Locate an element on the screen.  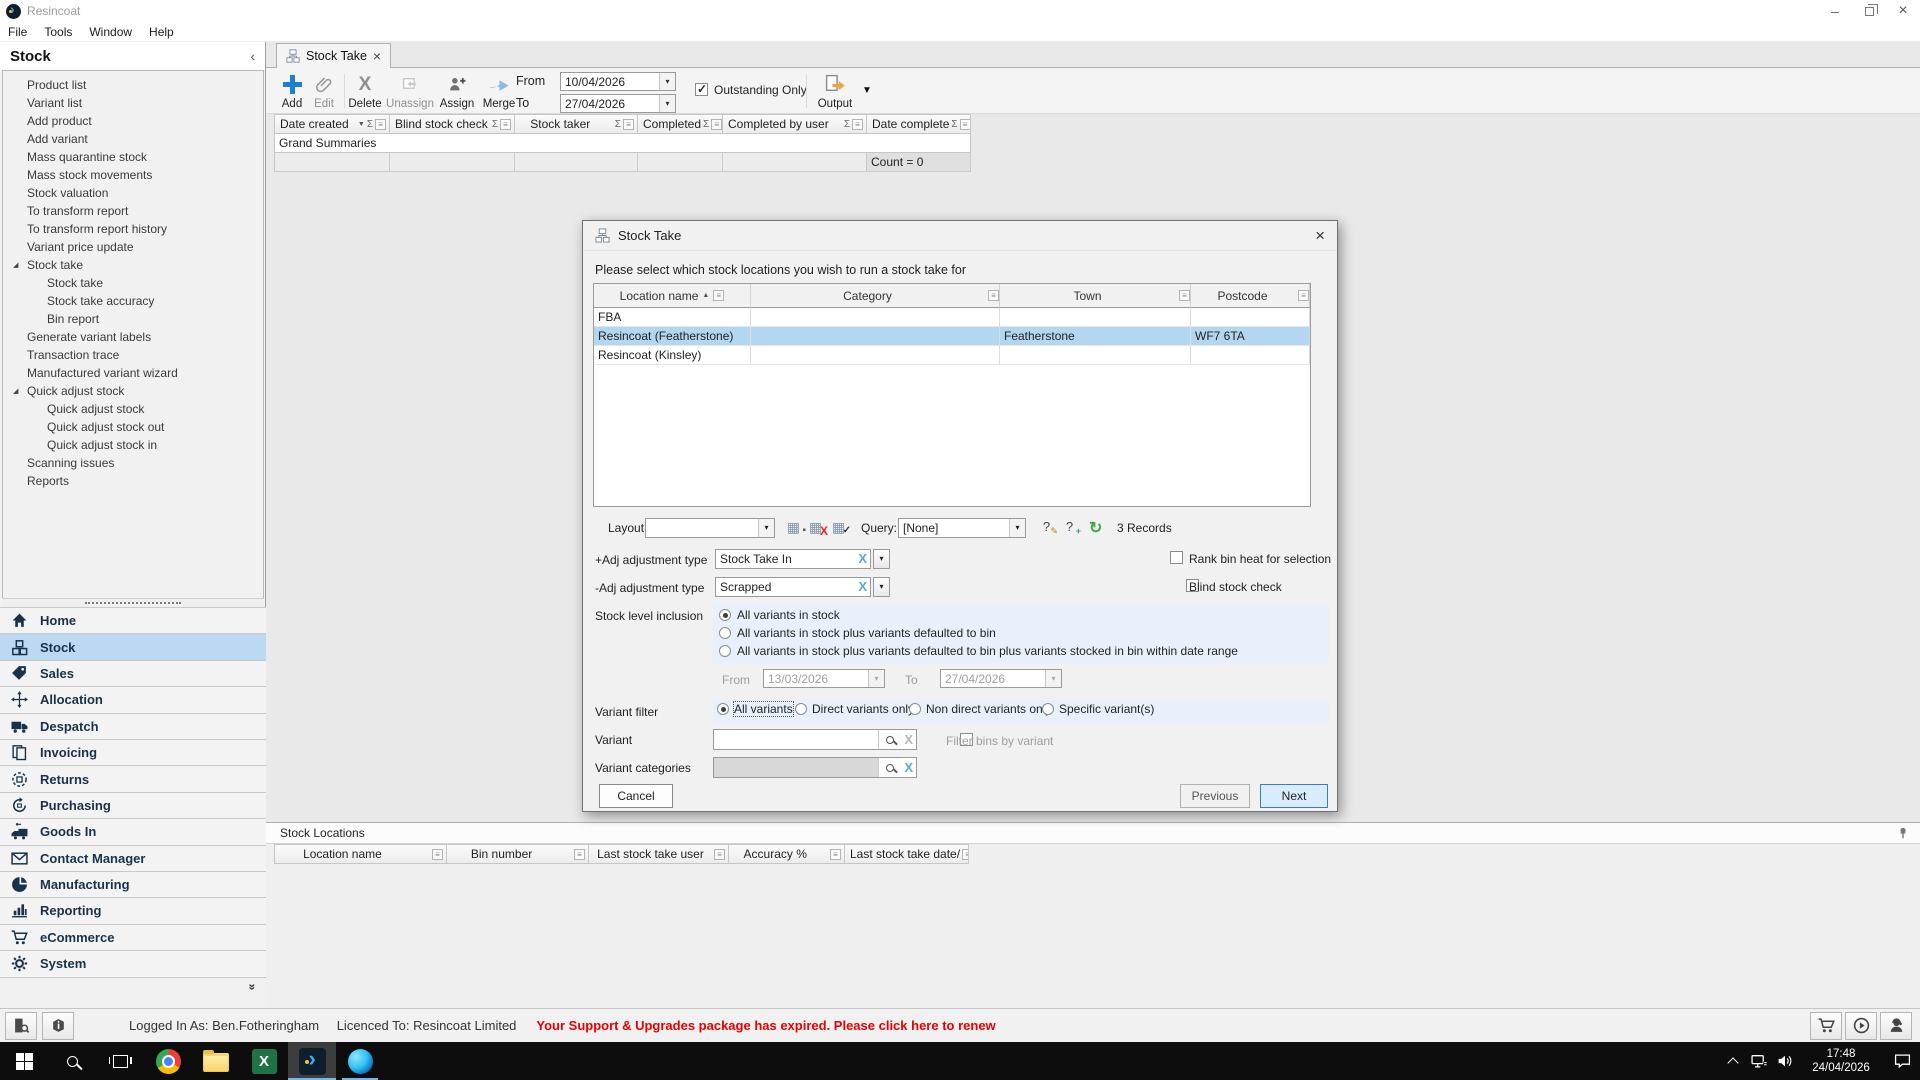
layout-combo is located at coordinates (710, 528).